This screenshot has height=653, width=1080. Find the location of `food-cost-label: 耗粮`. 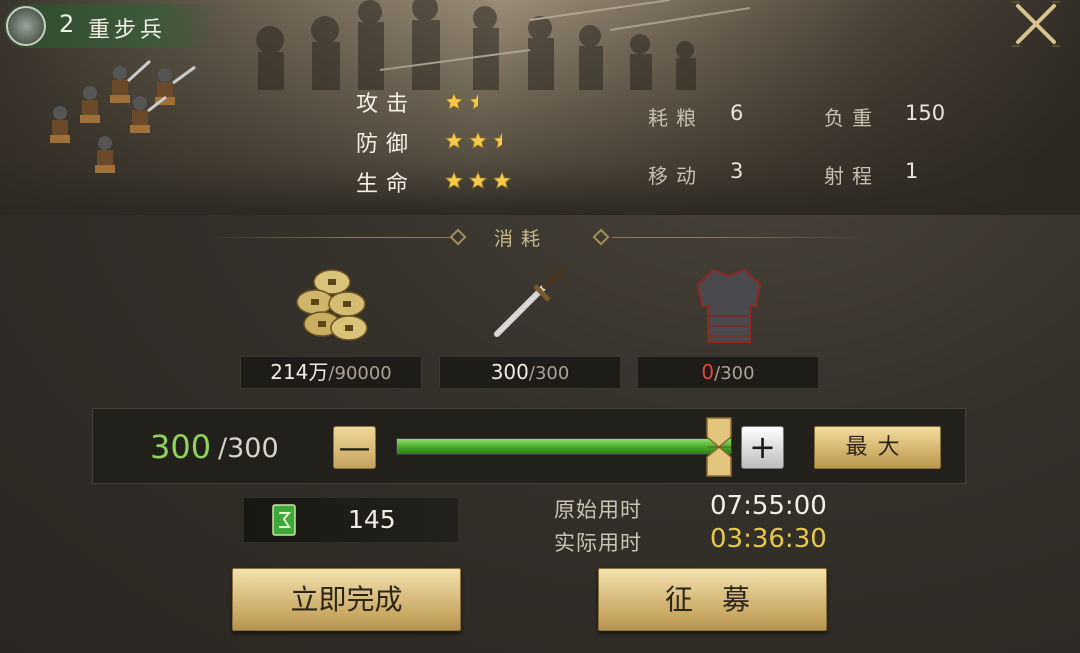

food-cost-label: 耗粮 is located at coordinates (676, 118).